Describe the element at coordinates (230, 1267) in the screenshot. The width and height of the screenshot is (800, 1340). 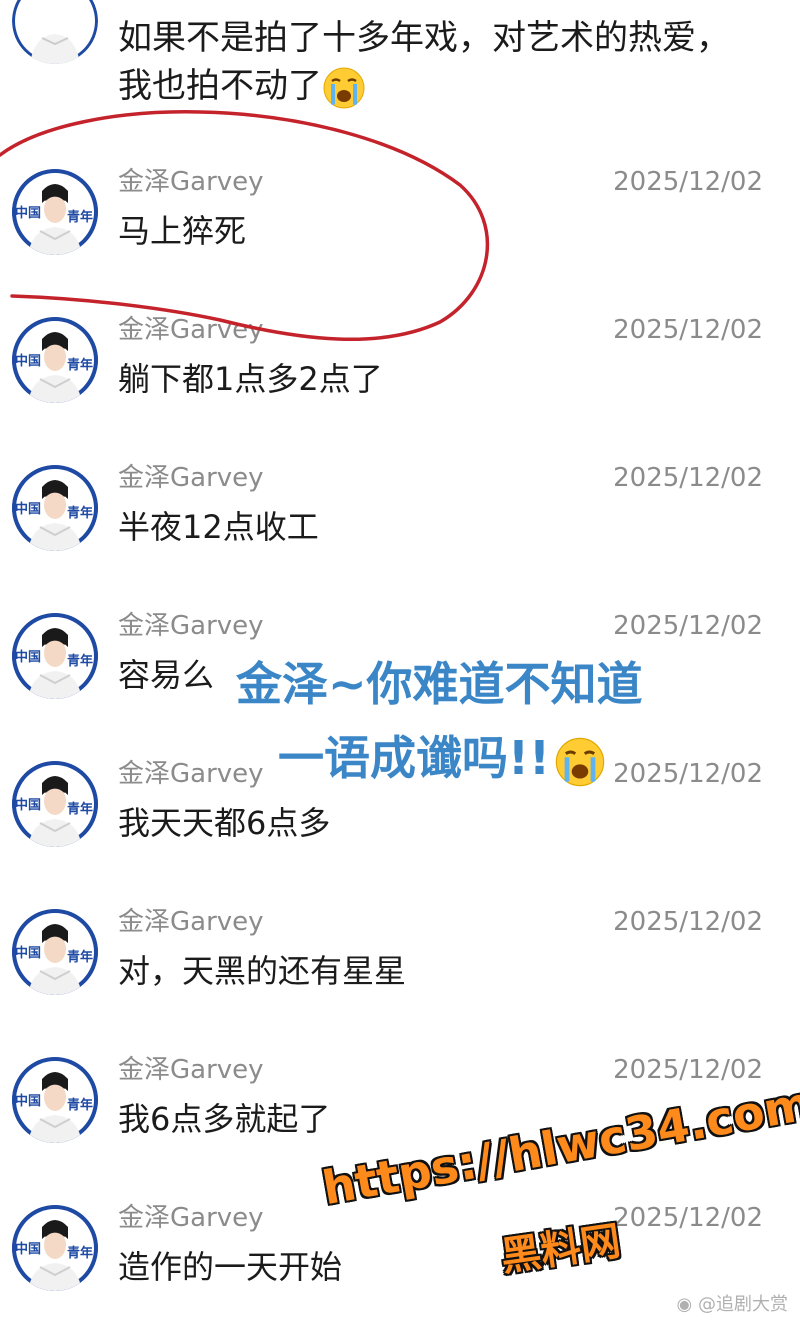
I see `comment-text: 造作的一天开始` at that location.